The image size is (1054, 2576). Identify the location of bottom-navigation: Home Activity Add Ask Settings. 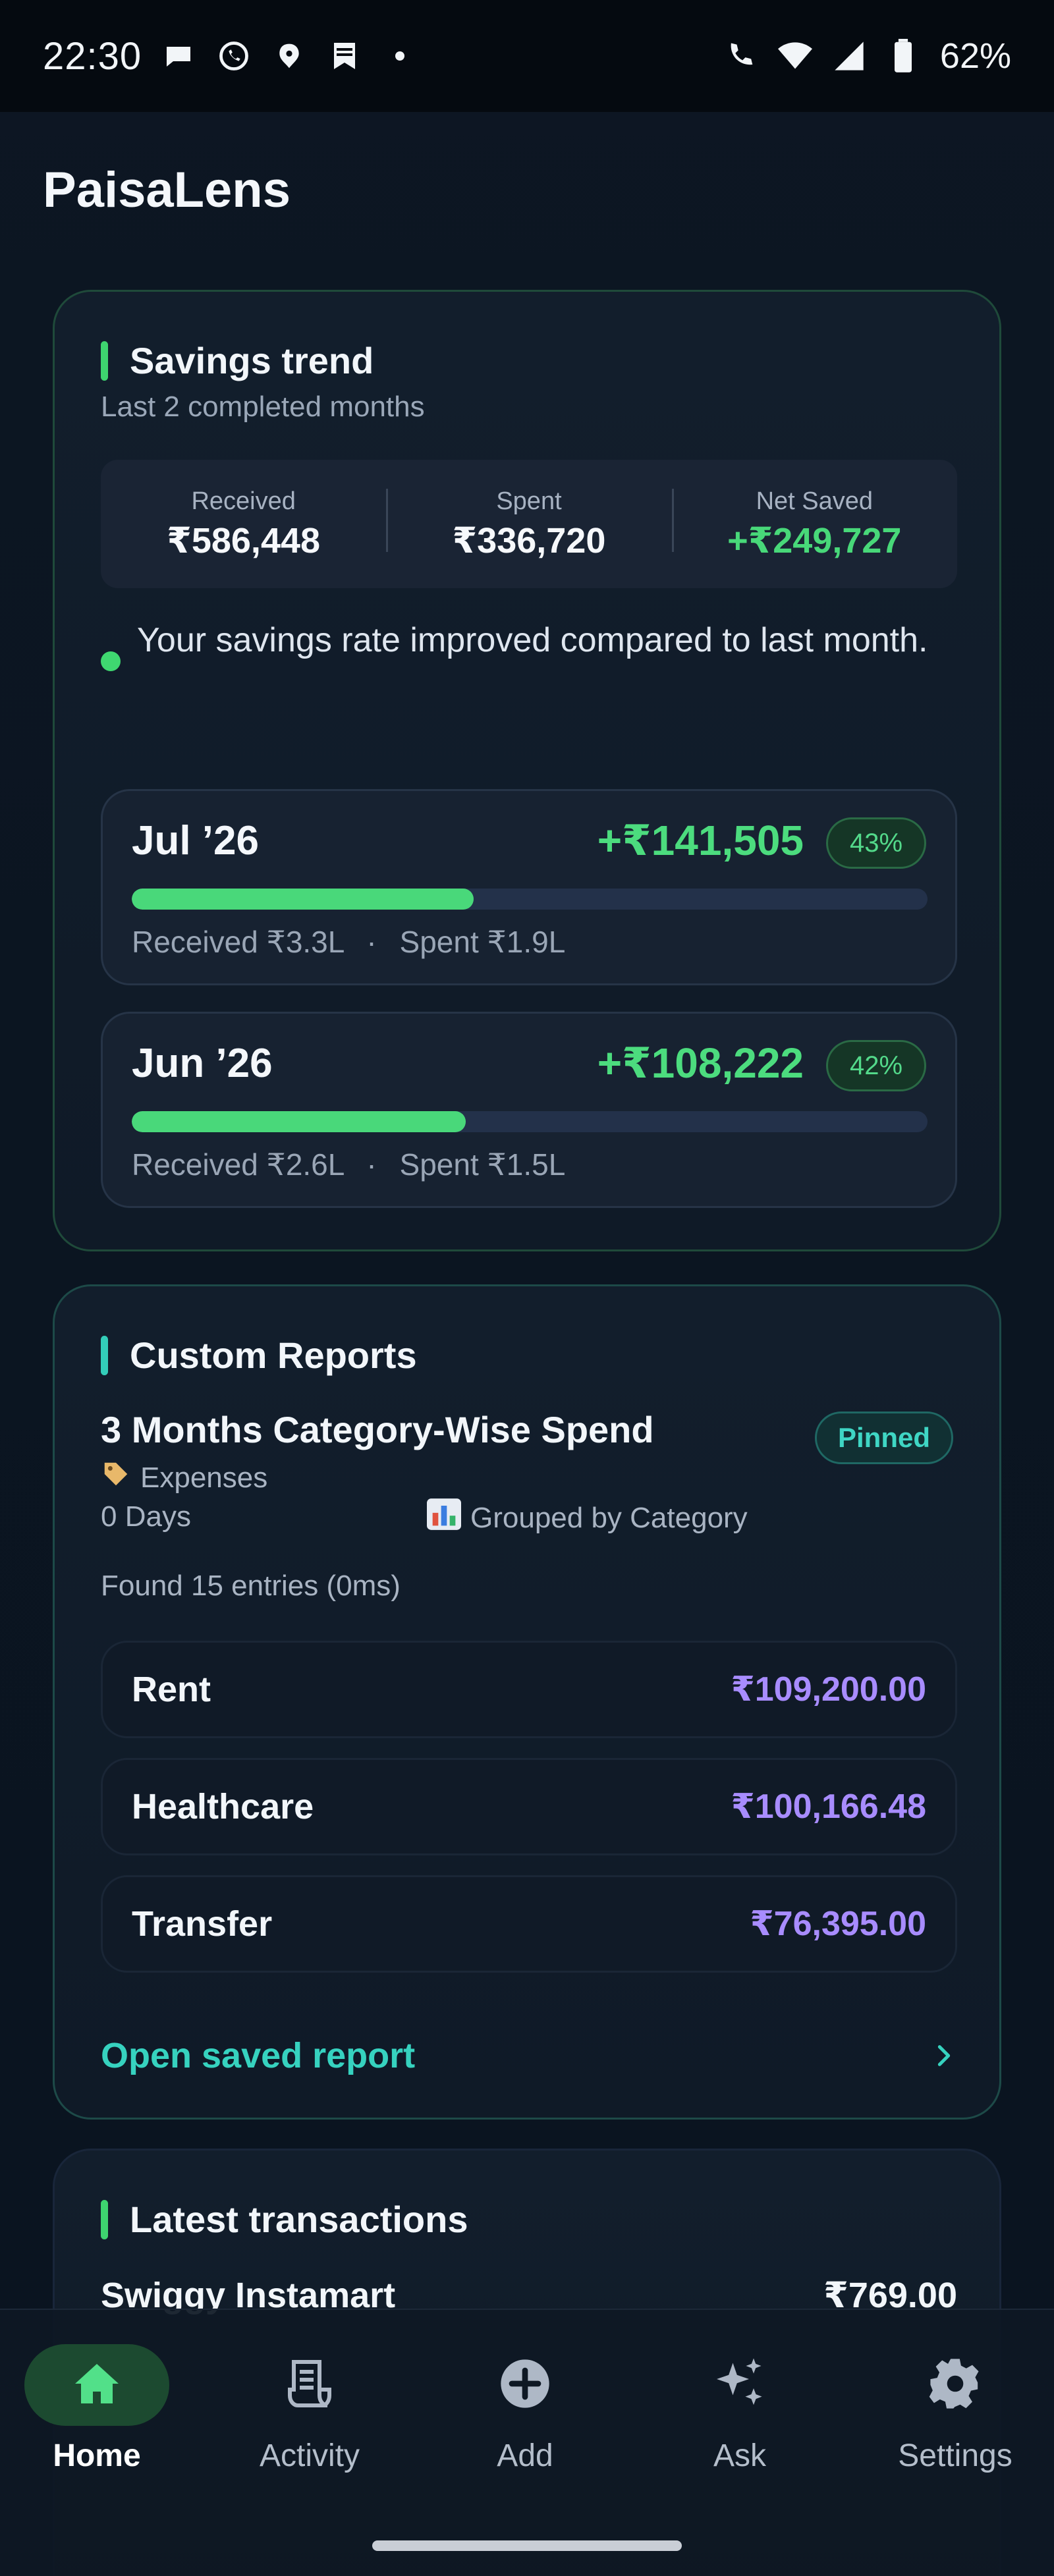
(527, 2442).